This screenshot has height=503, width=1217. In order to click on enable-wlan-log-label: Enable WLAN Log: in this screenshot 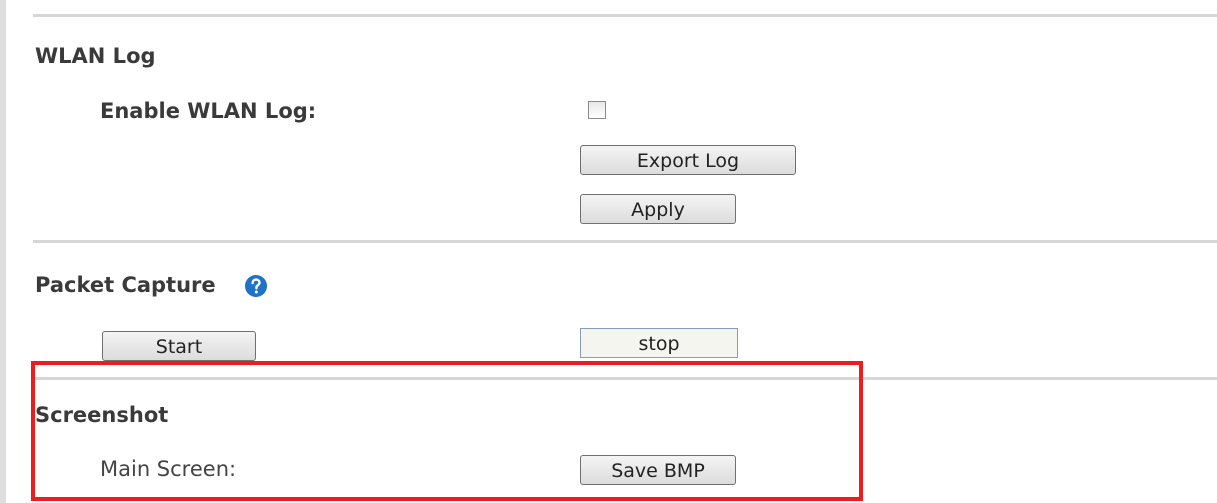, I will do `click(208, 111)`.